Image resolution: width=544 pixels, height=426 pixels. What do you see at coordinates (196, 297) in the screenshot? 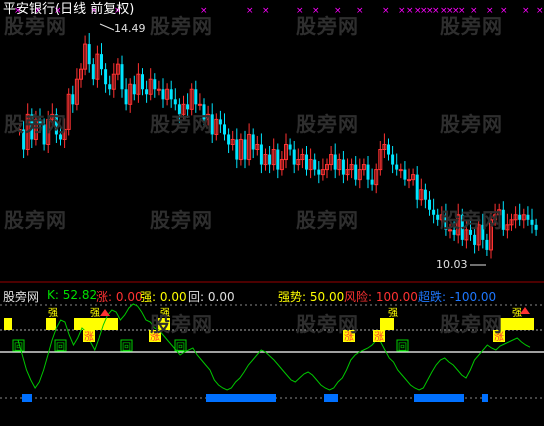
I see `hui-label: 回:` at bounding box center [196, 297].